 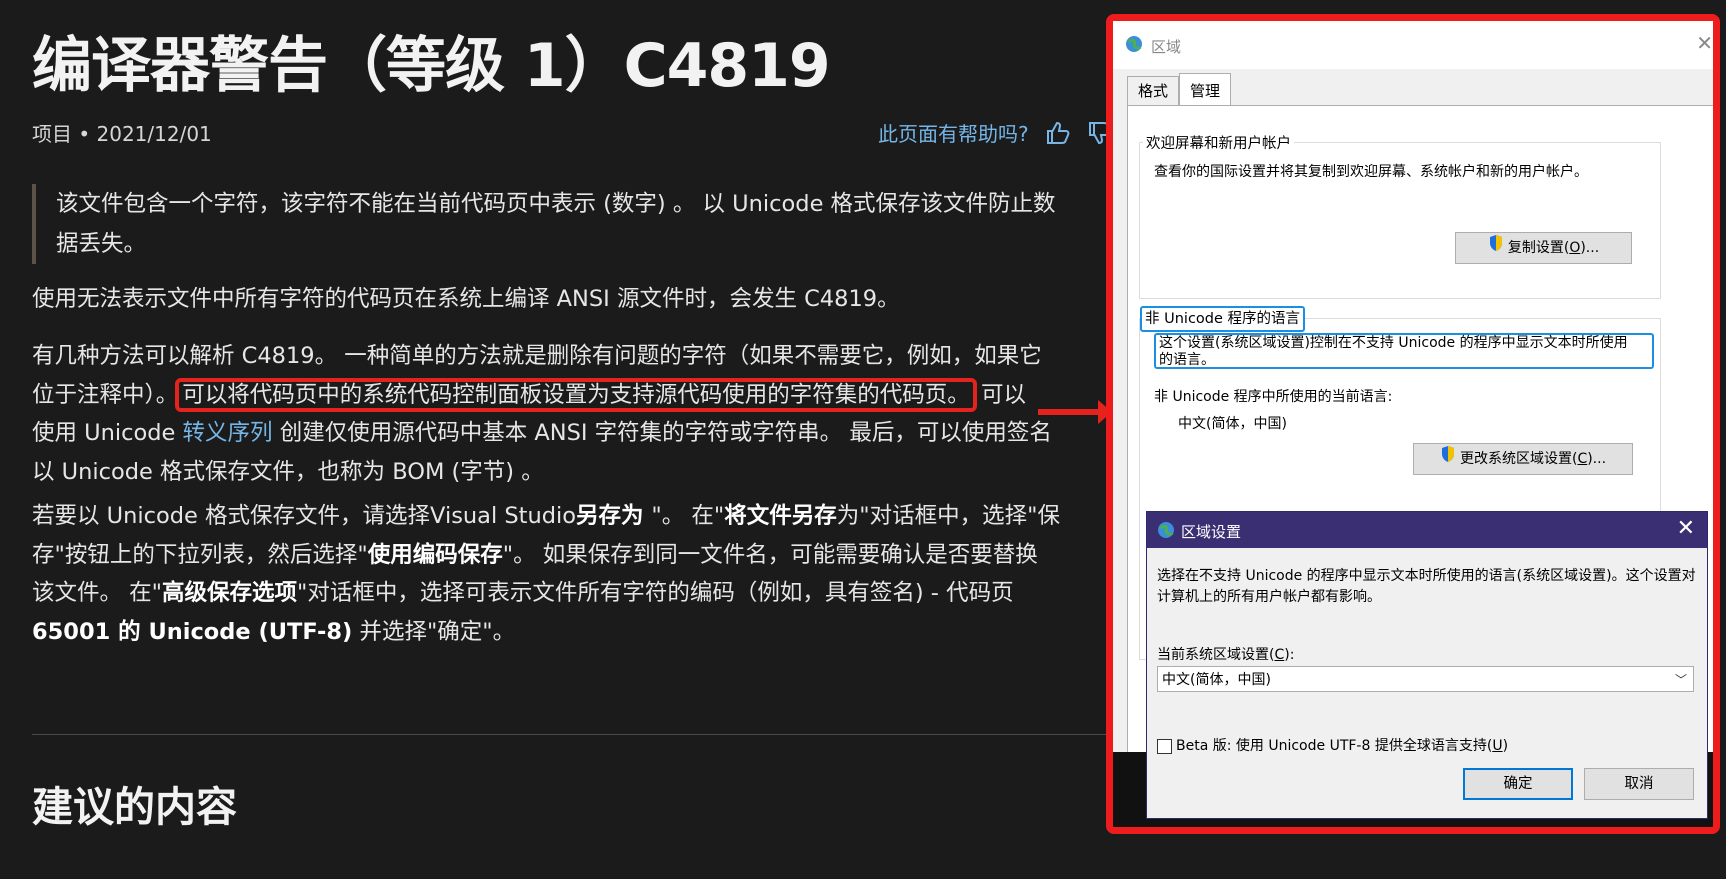 What do you see at coordinates (1518, 784) in the screenshot?
I see `ok-button: 确定` at bounding box center [1518, 784].